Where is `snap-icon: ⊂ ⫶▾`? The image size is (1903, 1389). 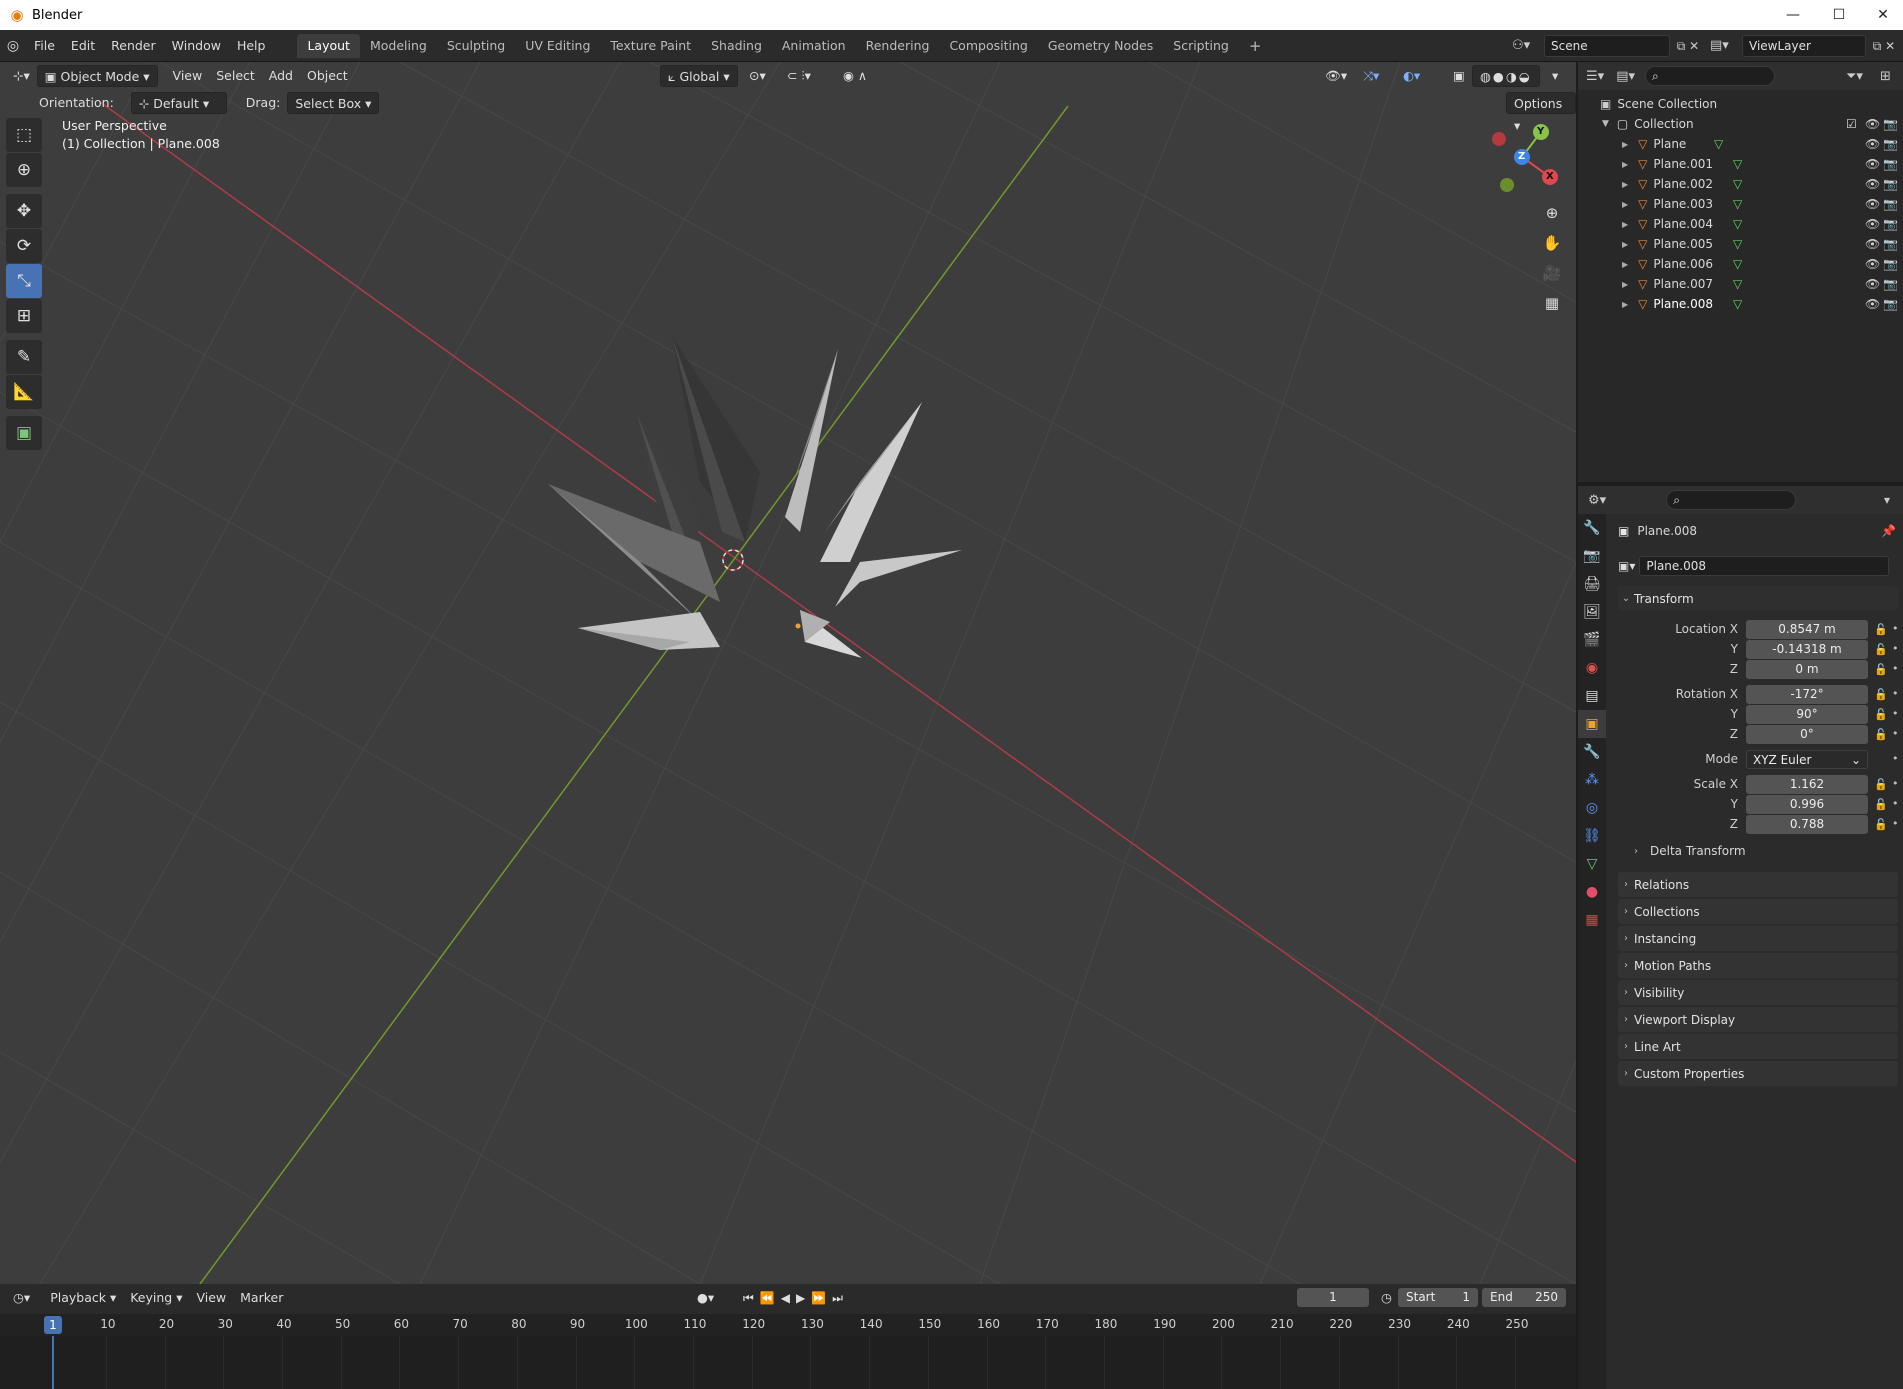
snap-icon: ⊂ ⫶▾ is located at coordinates (799, 76).